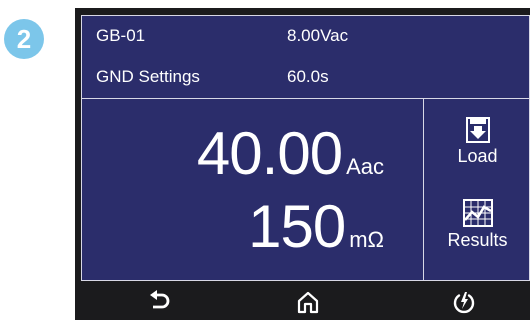 The image size is (530, 320). I want to click on home-button, so click(308, 302).